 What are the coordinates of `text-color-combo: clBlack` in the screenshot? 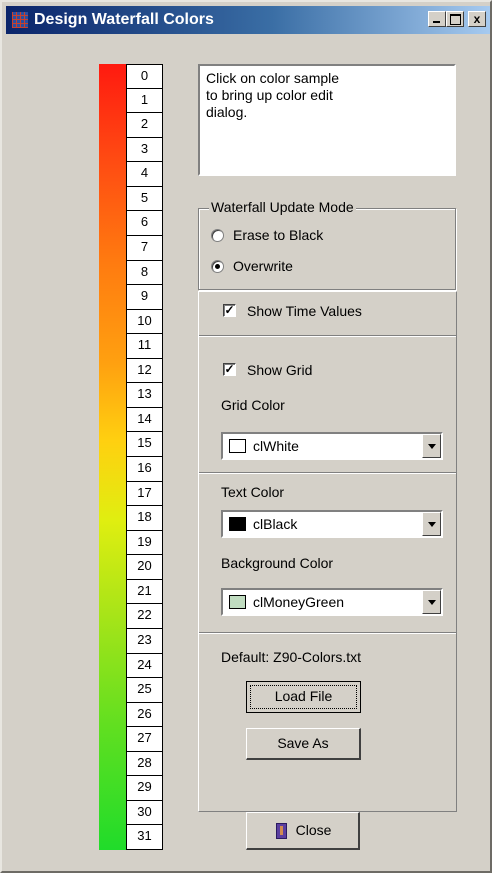 It's located at (332, 524).